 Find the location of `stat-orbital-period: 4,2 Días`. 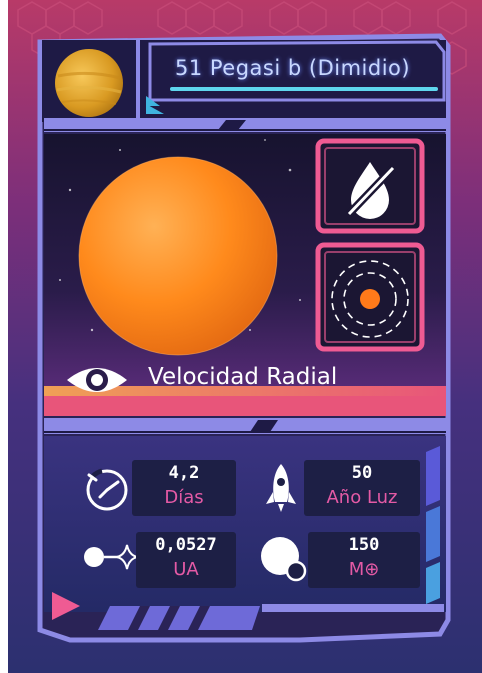

stat-orbital-period: 4,2 Días is located at coordinates (184, 488).